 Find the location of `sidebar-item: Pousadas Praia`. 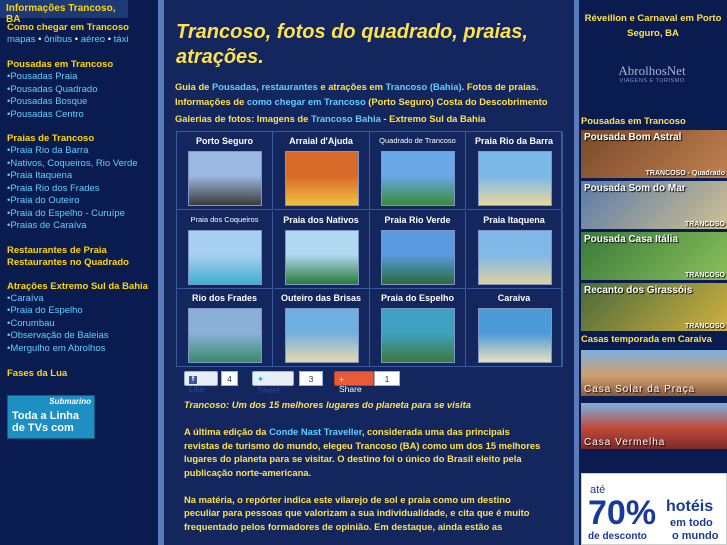

sidebar-item: Pousadas Praia is located at coordinates (82, 77).